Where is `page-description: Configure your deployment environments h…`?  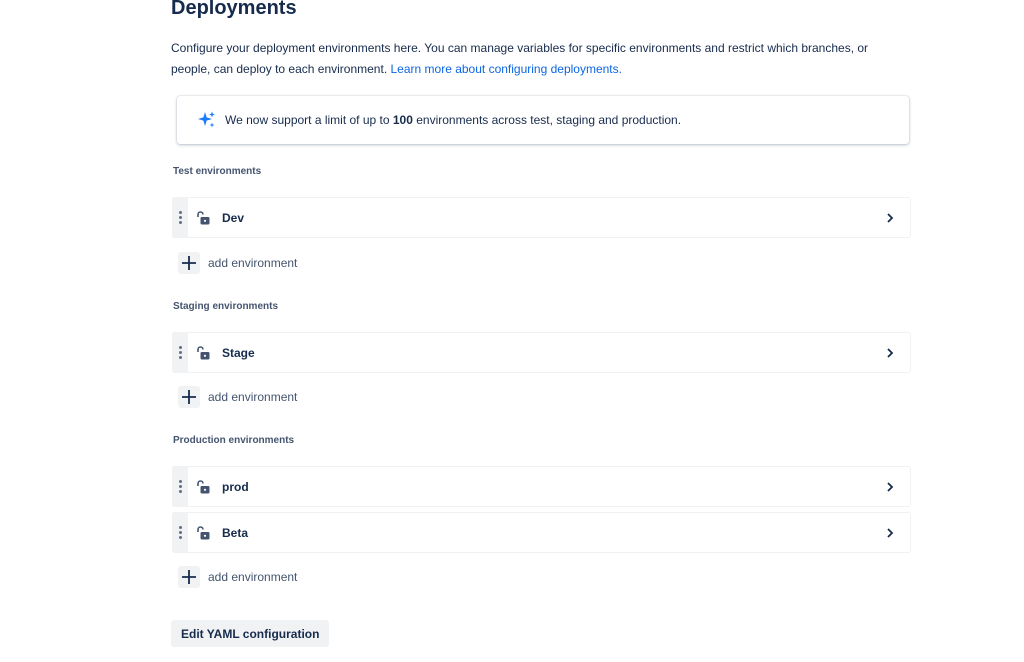 page-description: Configure your deployment environments h… is located at coordinates (536, 59).